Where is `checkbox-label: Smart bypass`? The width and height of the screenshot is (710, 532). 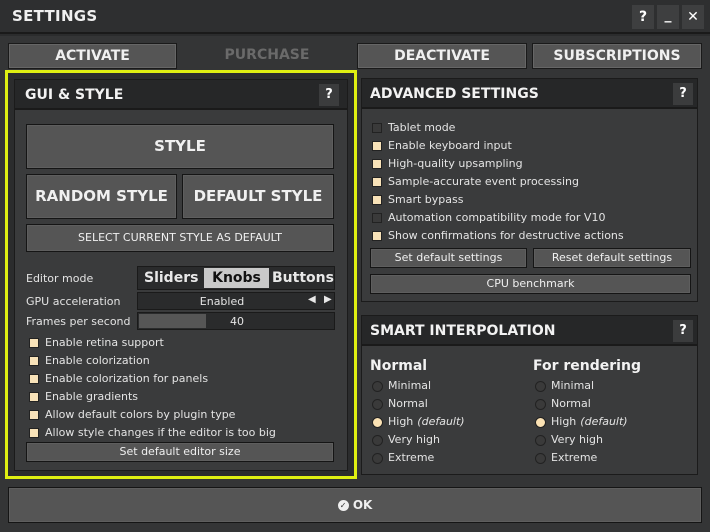
checkbox-label: Smart bypass is located at coordinates (426, 199).